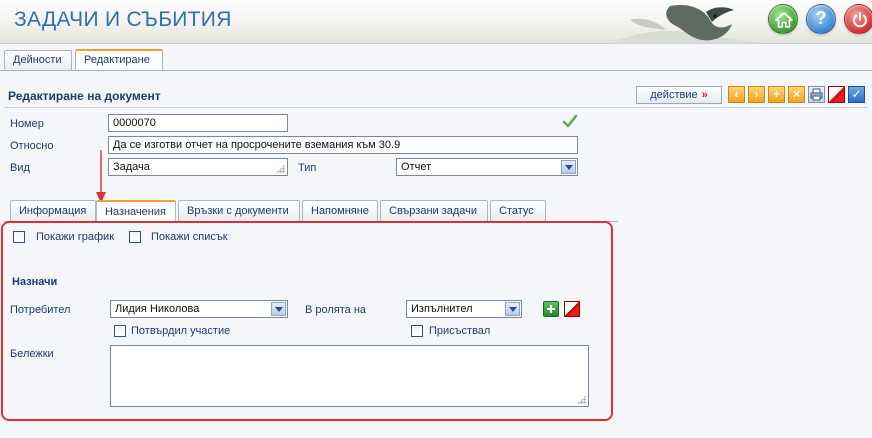  I want to click on tab-document-links: Връзки с документи, so click(239, 210).